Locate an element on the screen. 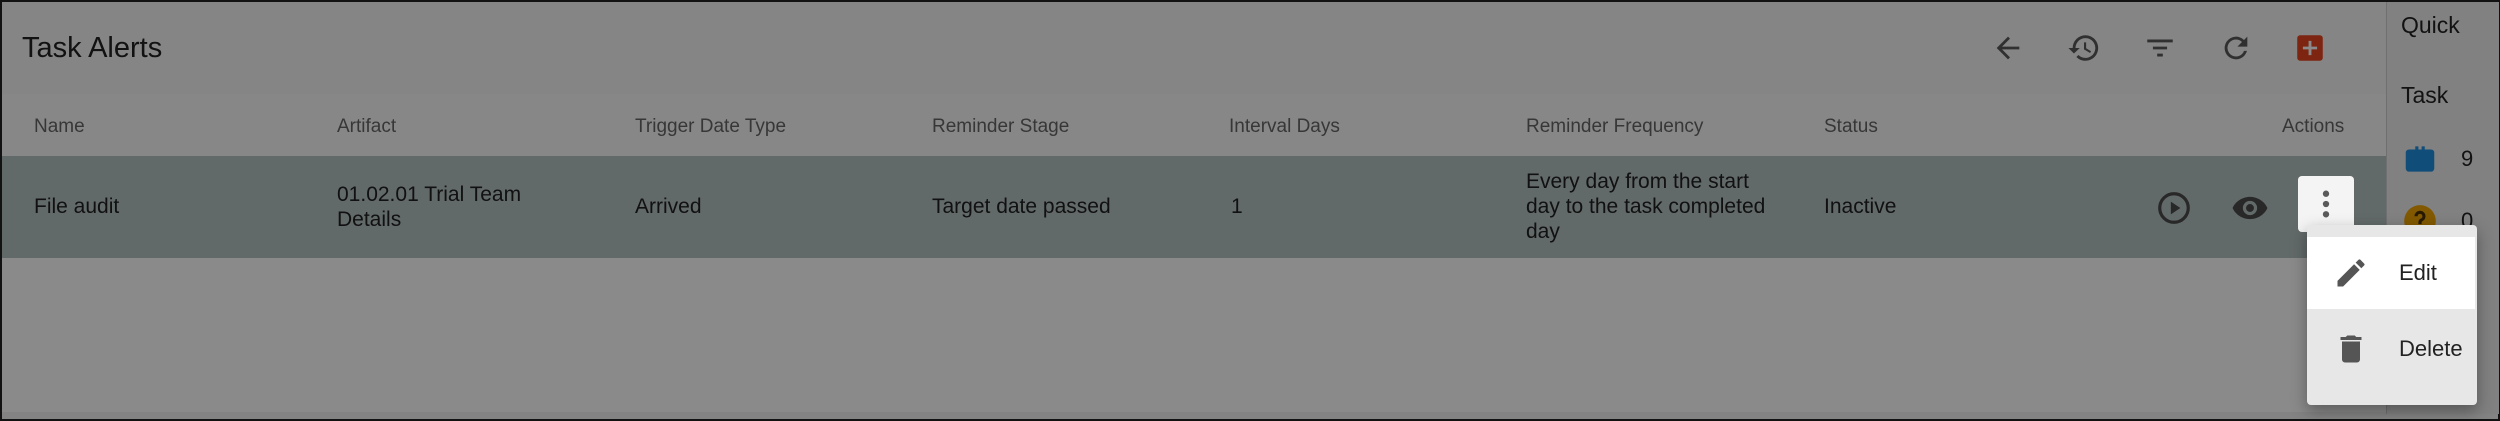  pencil-icon is located at coordinates (2351, 273).